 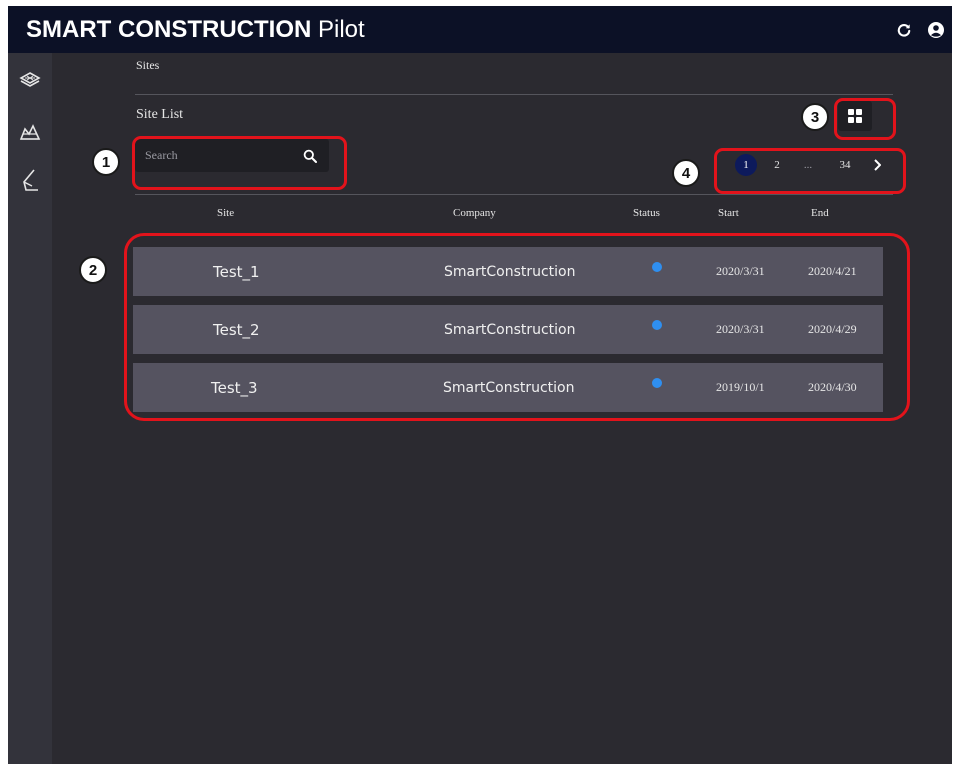 I want to click on refresh-icon, so click(x=904, y=30).